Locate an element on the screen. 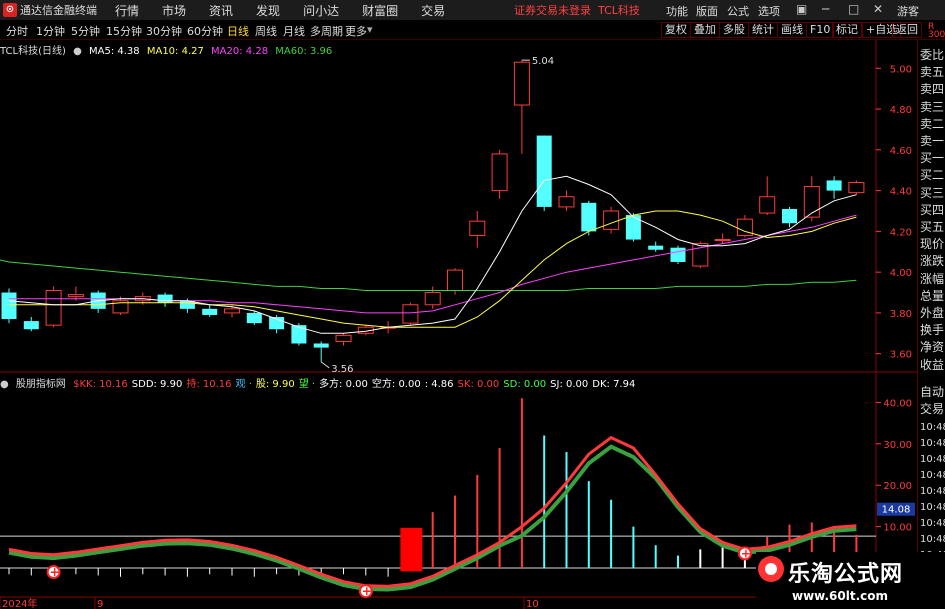  indicator-tick-label: 20.00 is located at coordinates (897, 486).